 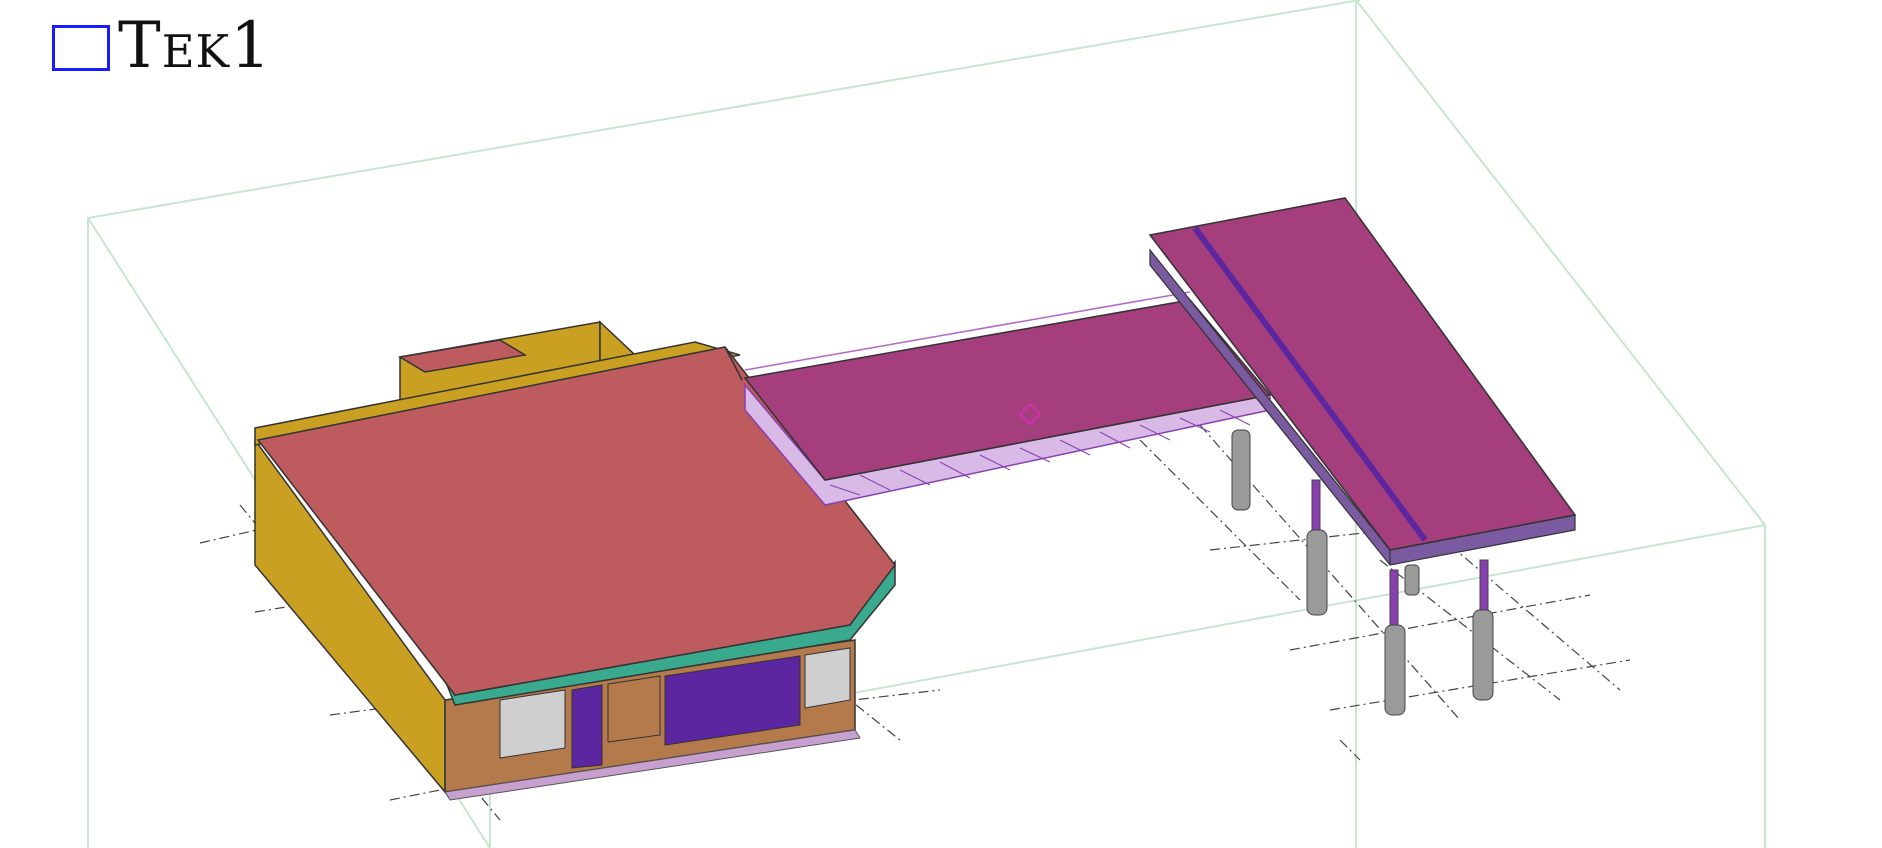 What do you see at coordinates (1007, 398) in the screenshot?
I see `bridge` at bounding box center [1007, 398].